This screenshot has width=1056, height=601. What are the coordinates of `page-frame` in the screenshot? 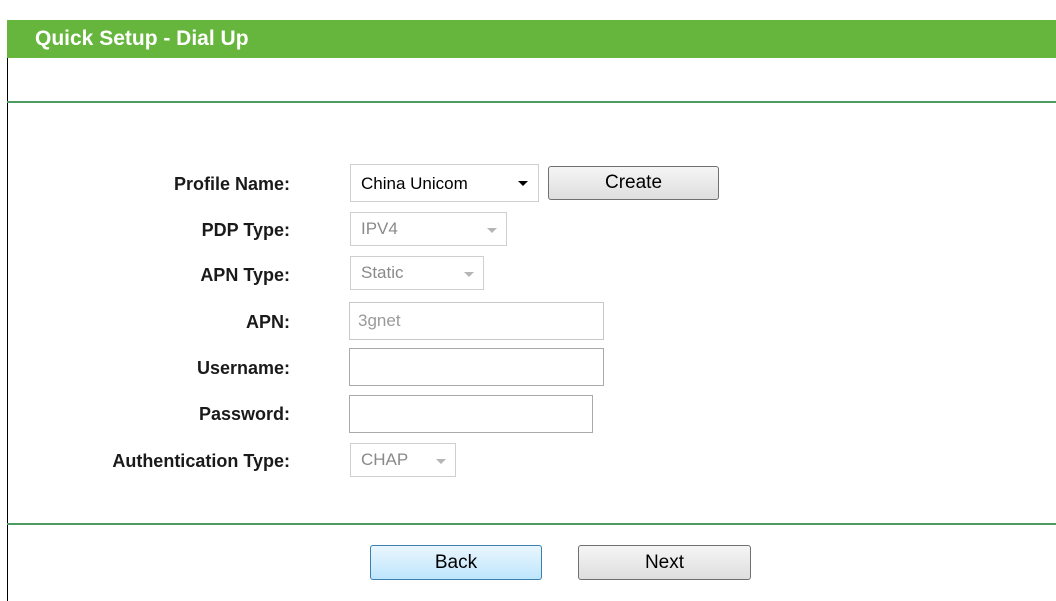 It's located at (7, 310).